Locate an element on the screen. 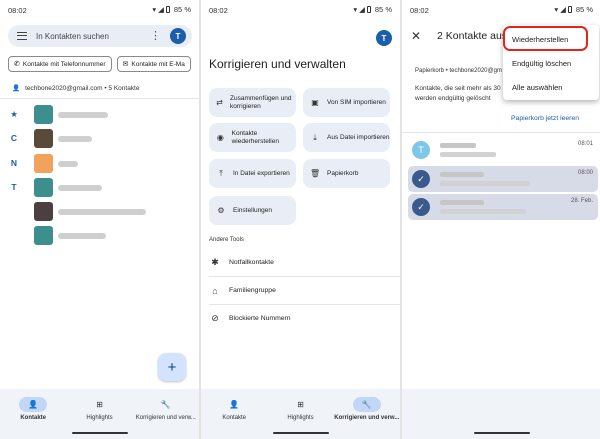  contact-row: T is located at coordinates (99, 188).